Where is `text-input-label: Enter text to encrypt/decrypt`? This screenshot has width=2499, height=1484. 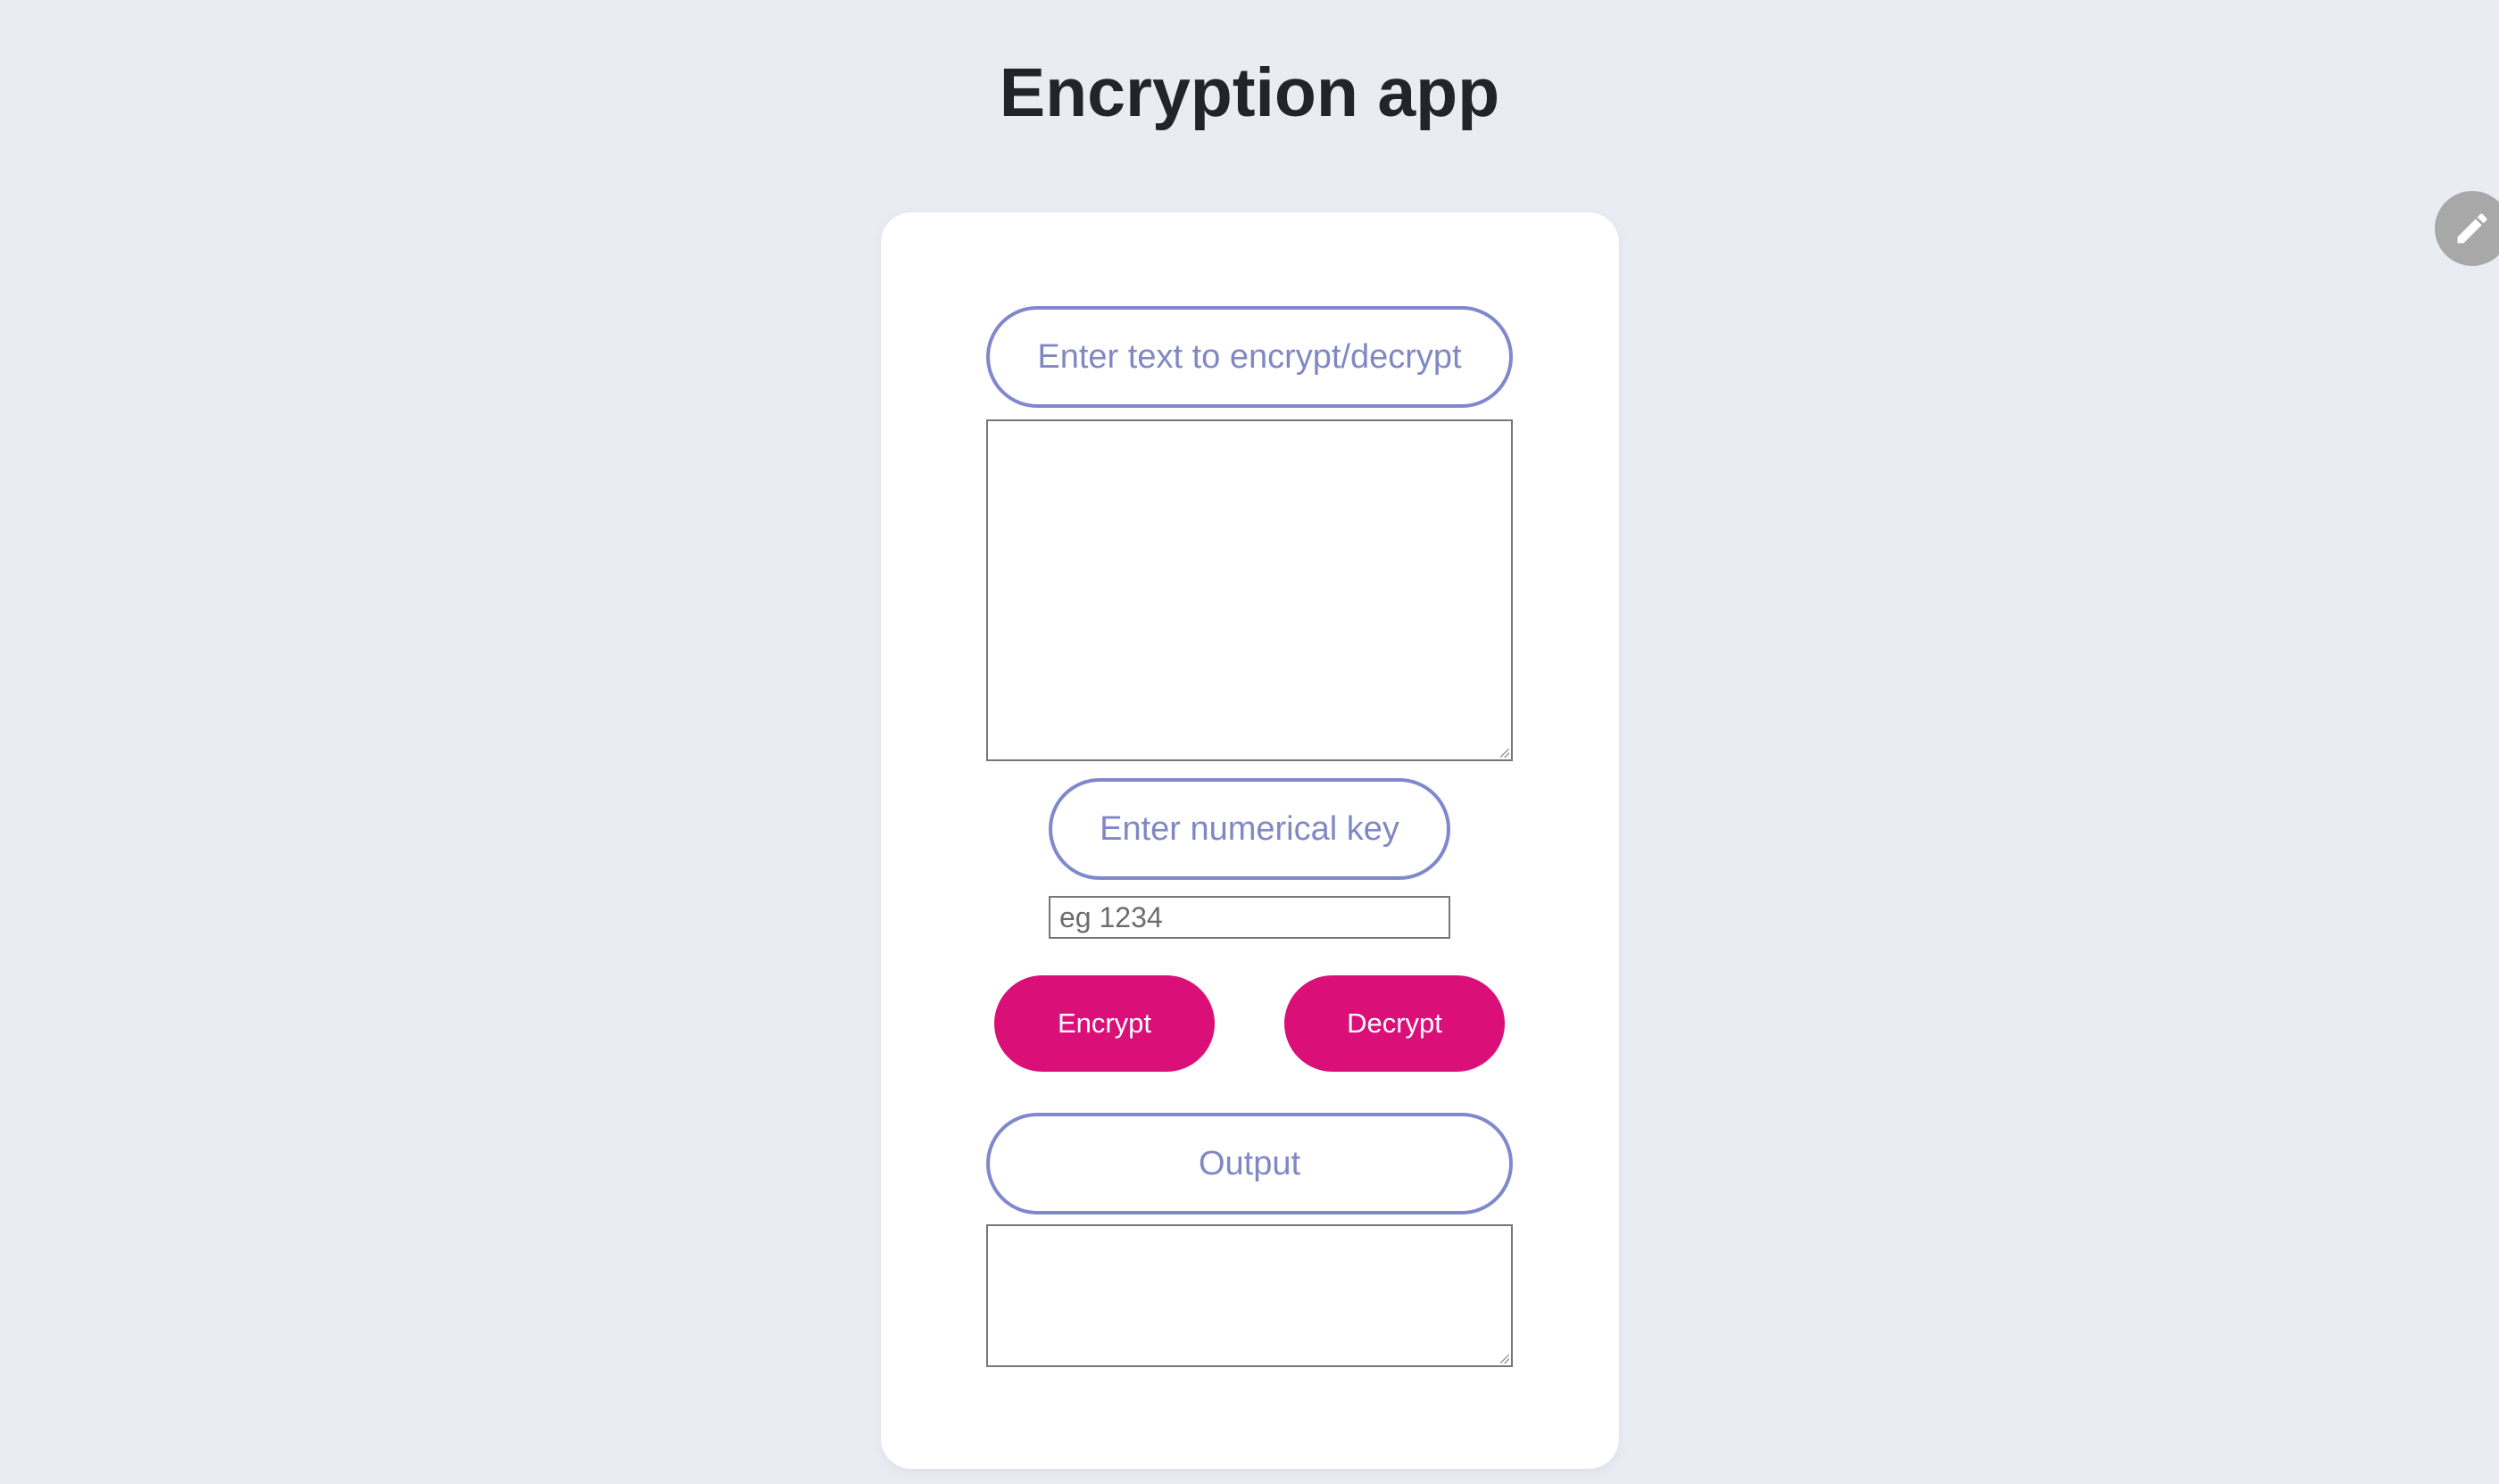 text-input-label: Enter text to encrypt/decrypt is located at coordinates (1249, 357).